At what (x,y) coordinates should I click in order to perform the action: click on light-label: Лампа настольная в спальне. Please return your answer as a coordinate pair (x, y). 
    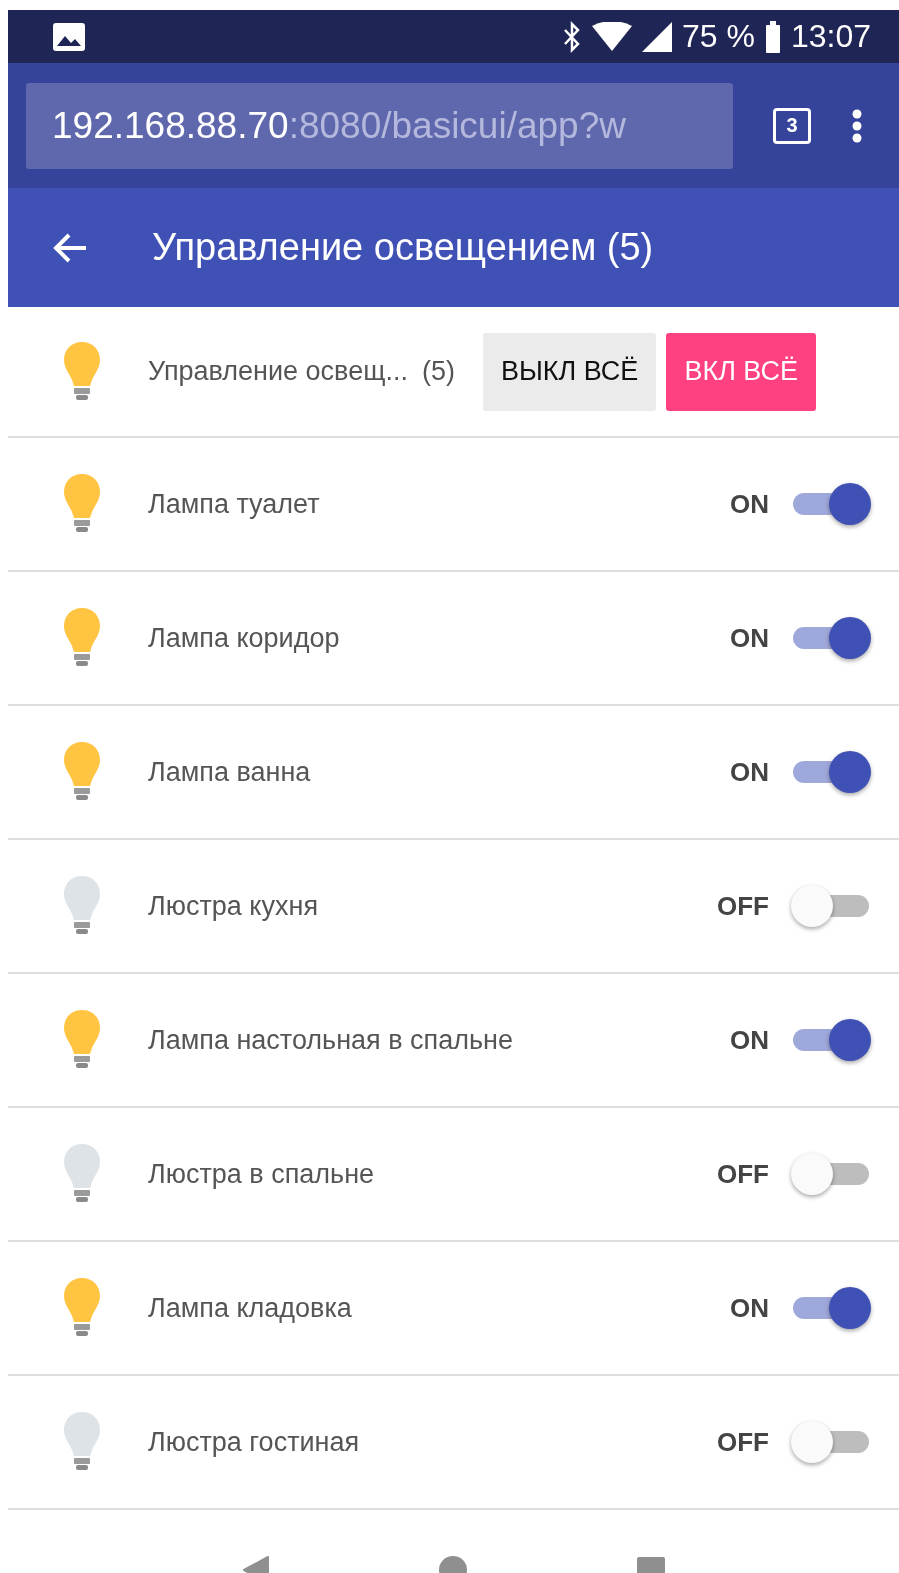
    Looking at the image, I should click on (331, 1040).